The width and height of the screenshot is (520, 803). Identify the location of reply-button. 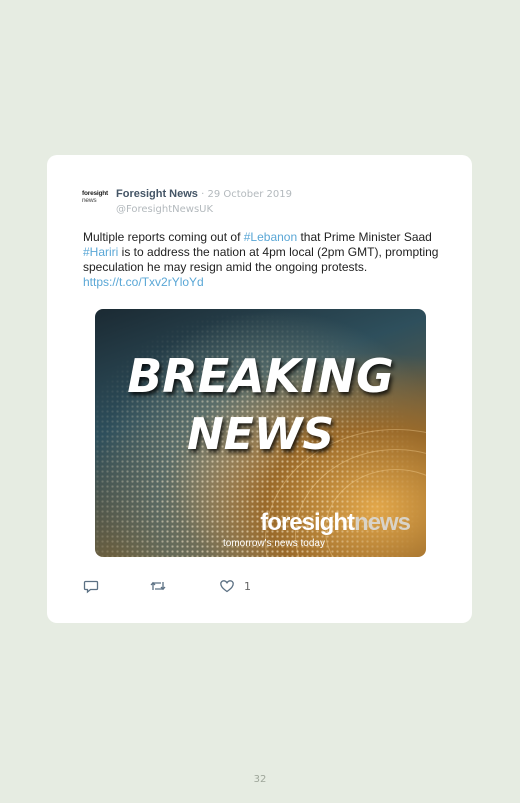
(91, 586).